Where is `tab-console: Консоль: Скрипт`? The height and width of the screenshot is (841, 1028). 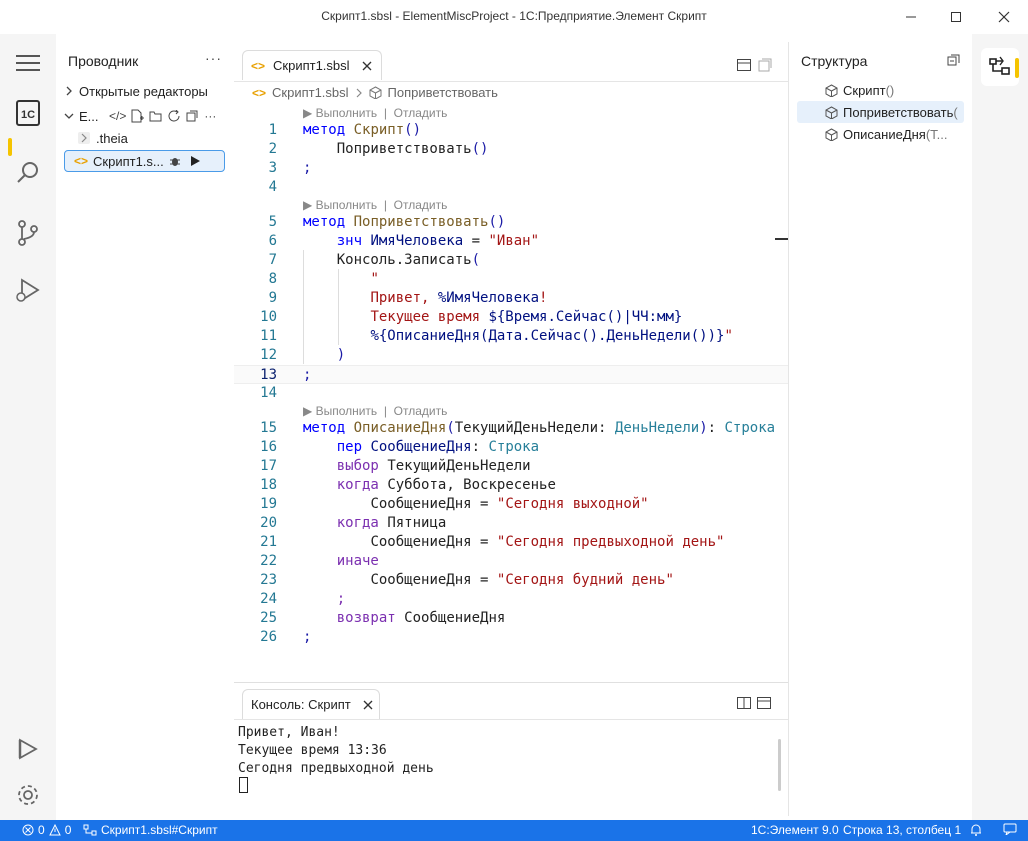
tab-console: Консоль: Скрипт is located at coordinates (311, 704).